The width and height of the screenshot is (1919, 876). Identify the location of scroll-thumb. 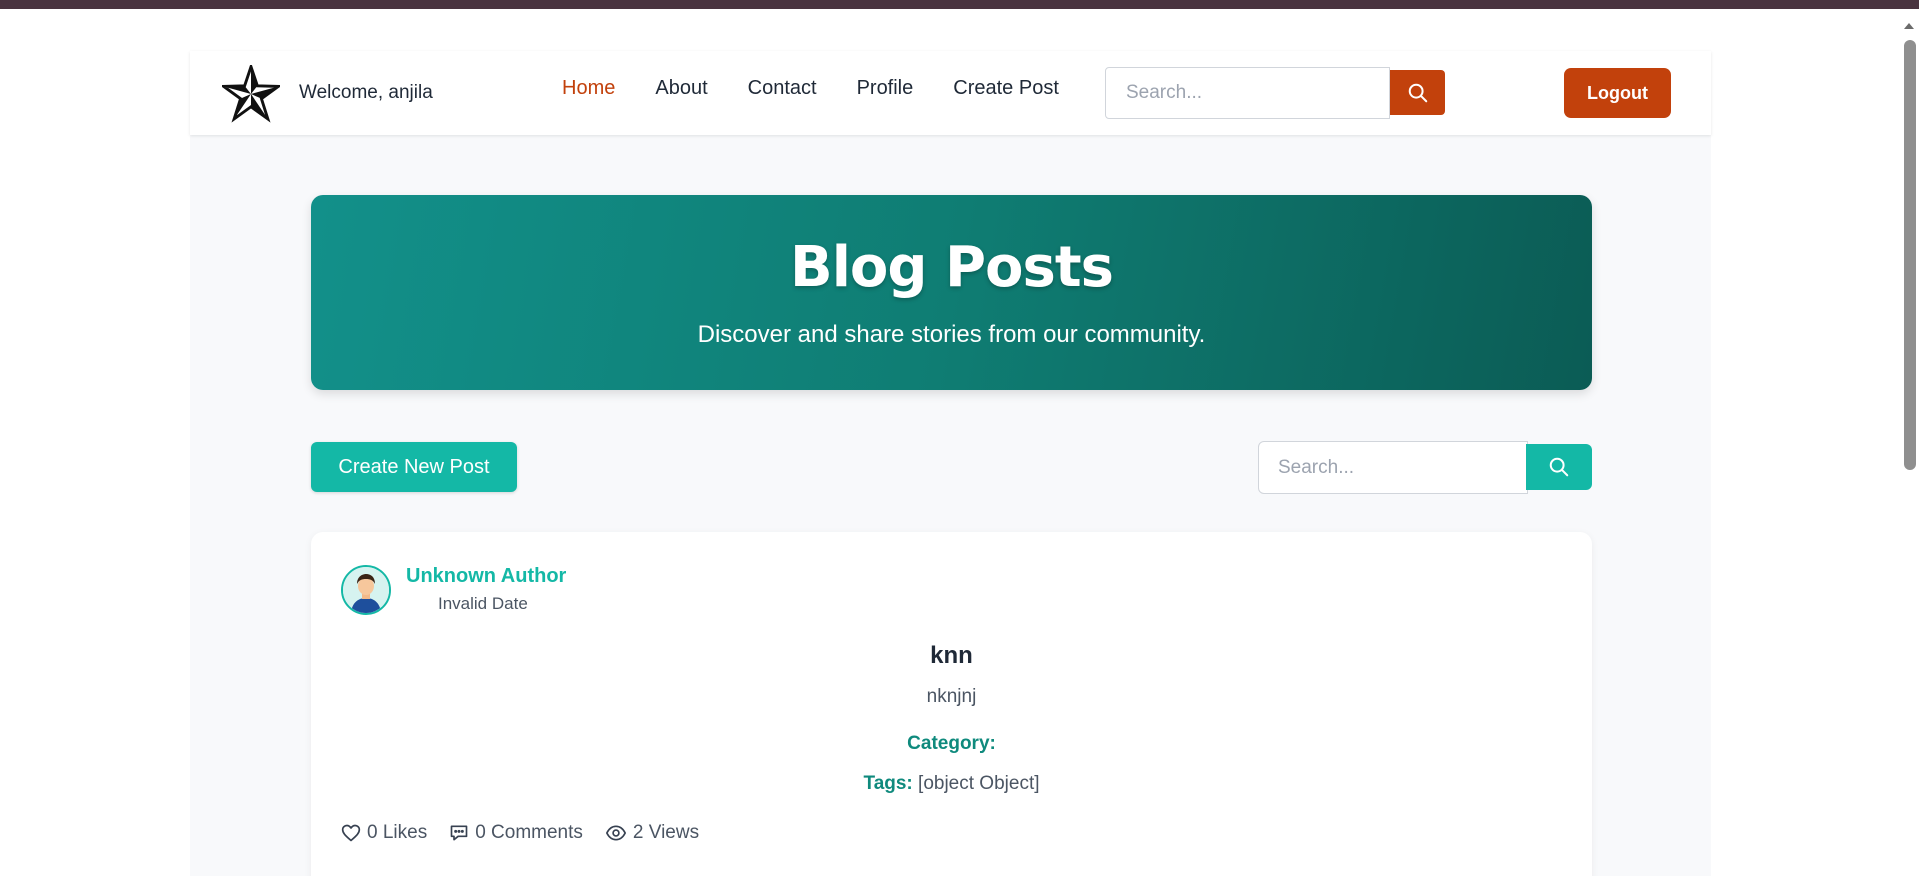
(1910, 255).